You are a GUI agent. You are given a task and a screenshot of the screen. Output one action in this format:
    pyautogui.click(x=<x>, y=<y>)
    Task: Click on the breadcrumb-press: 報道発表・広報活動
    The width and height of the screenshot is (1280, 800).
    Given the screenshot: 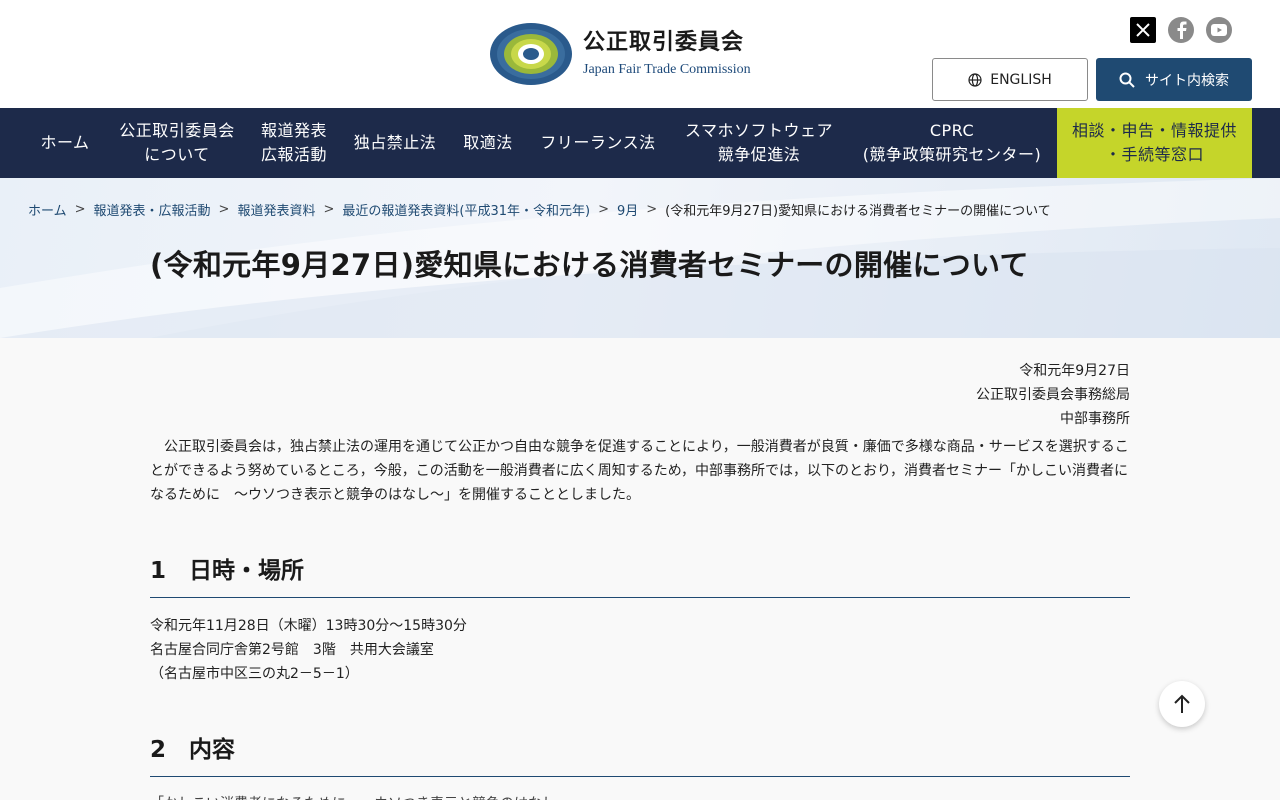 What is the action you would take?
    pyautogui.click(x=152, y=209)
    